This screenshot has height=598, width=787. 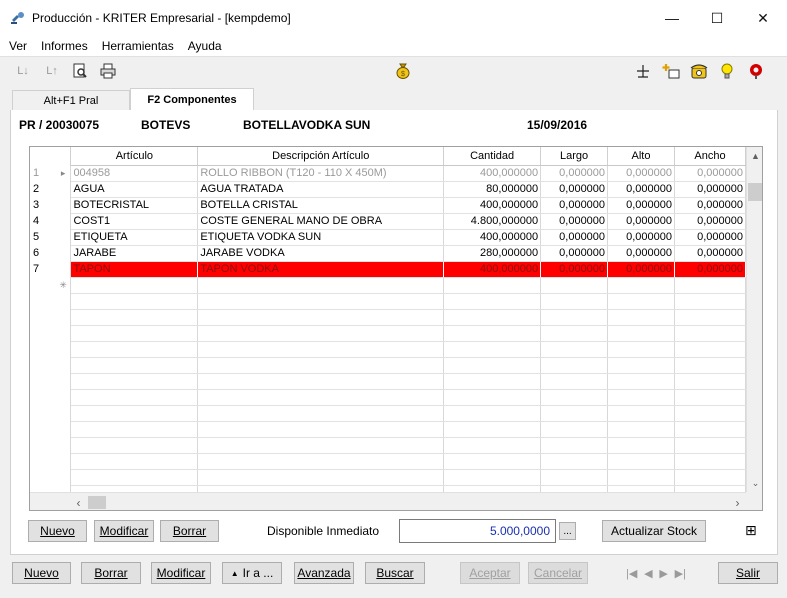 I want to click on cancel-button: Cancelar, so click(x=558, y=573).